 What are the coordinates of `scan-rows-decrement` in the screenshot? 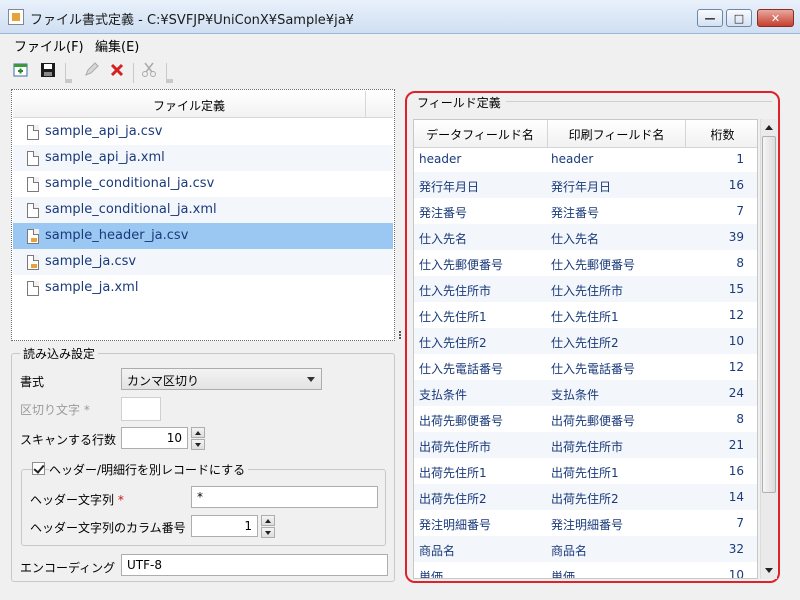 It's located at (198, 444).